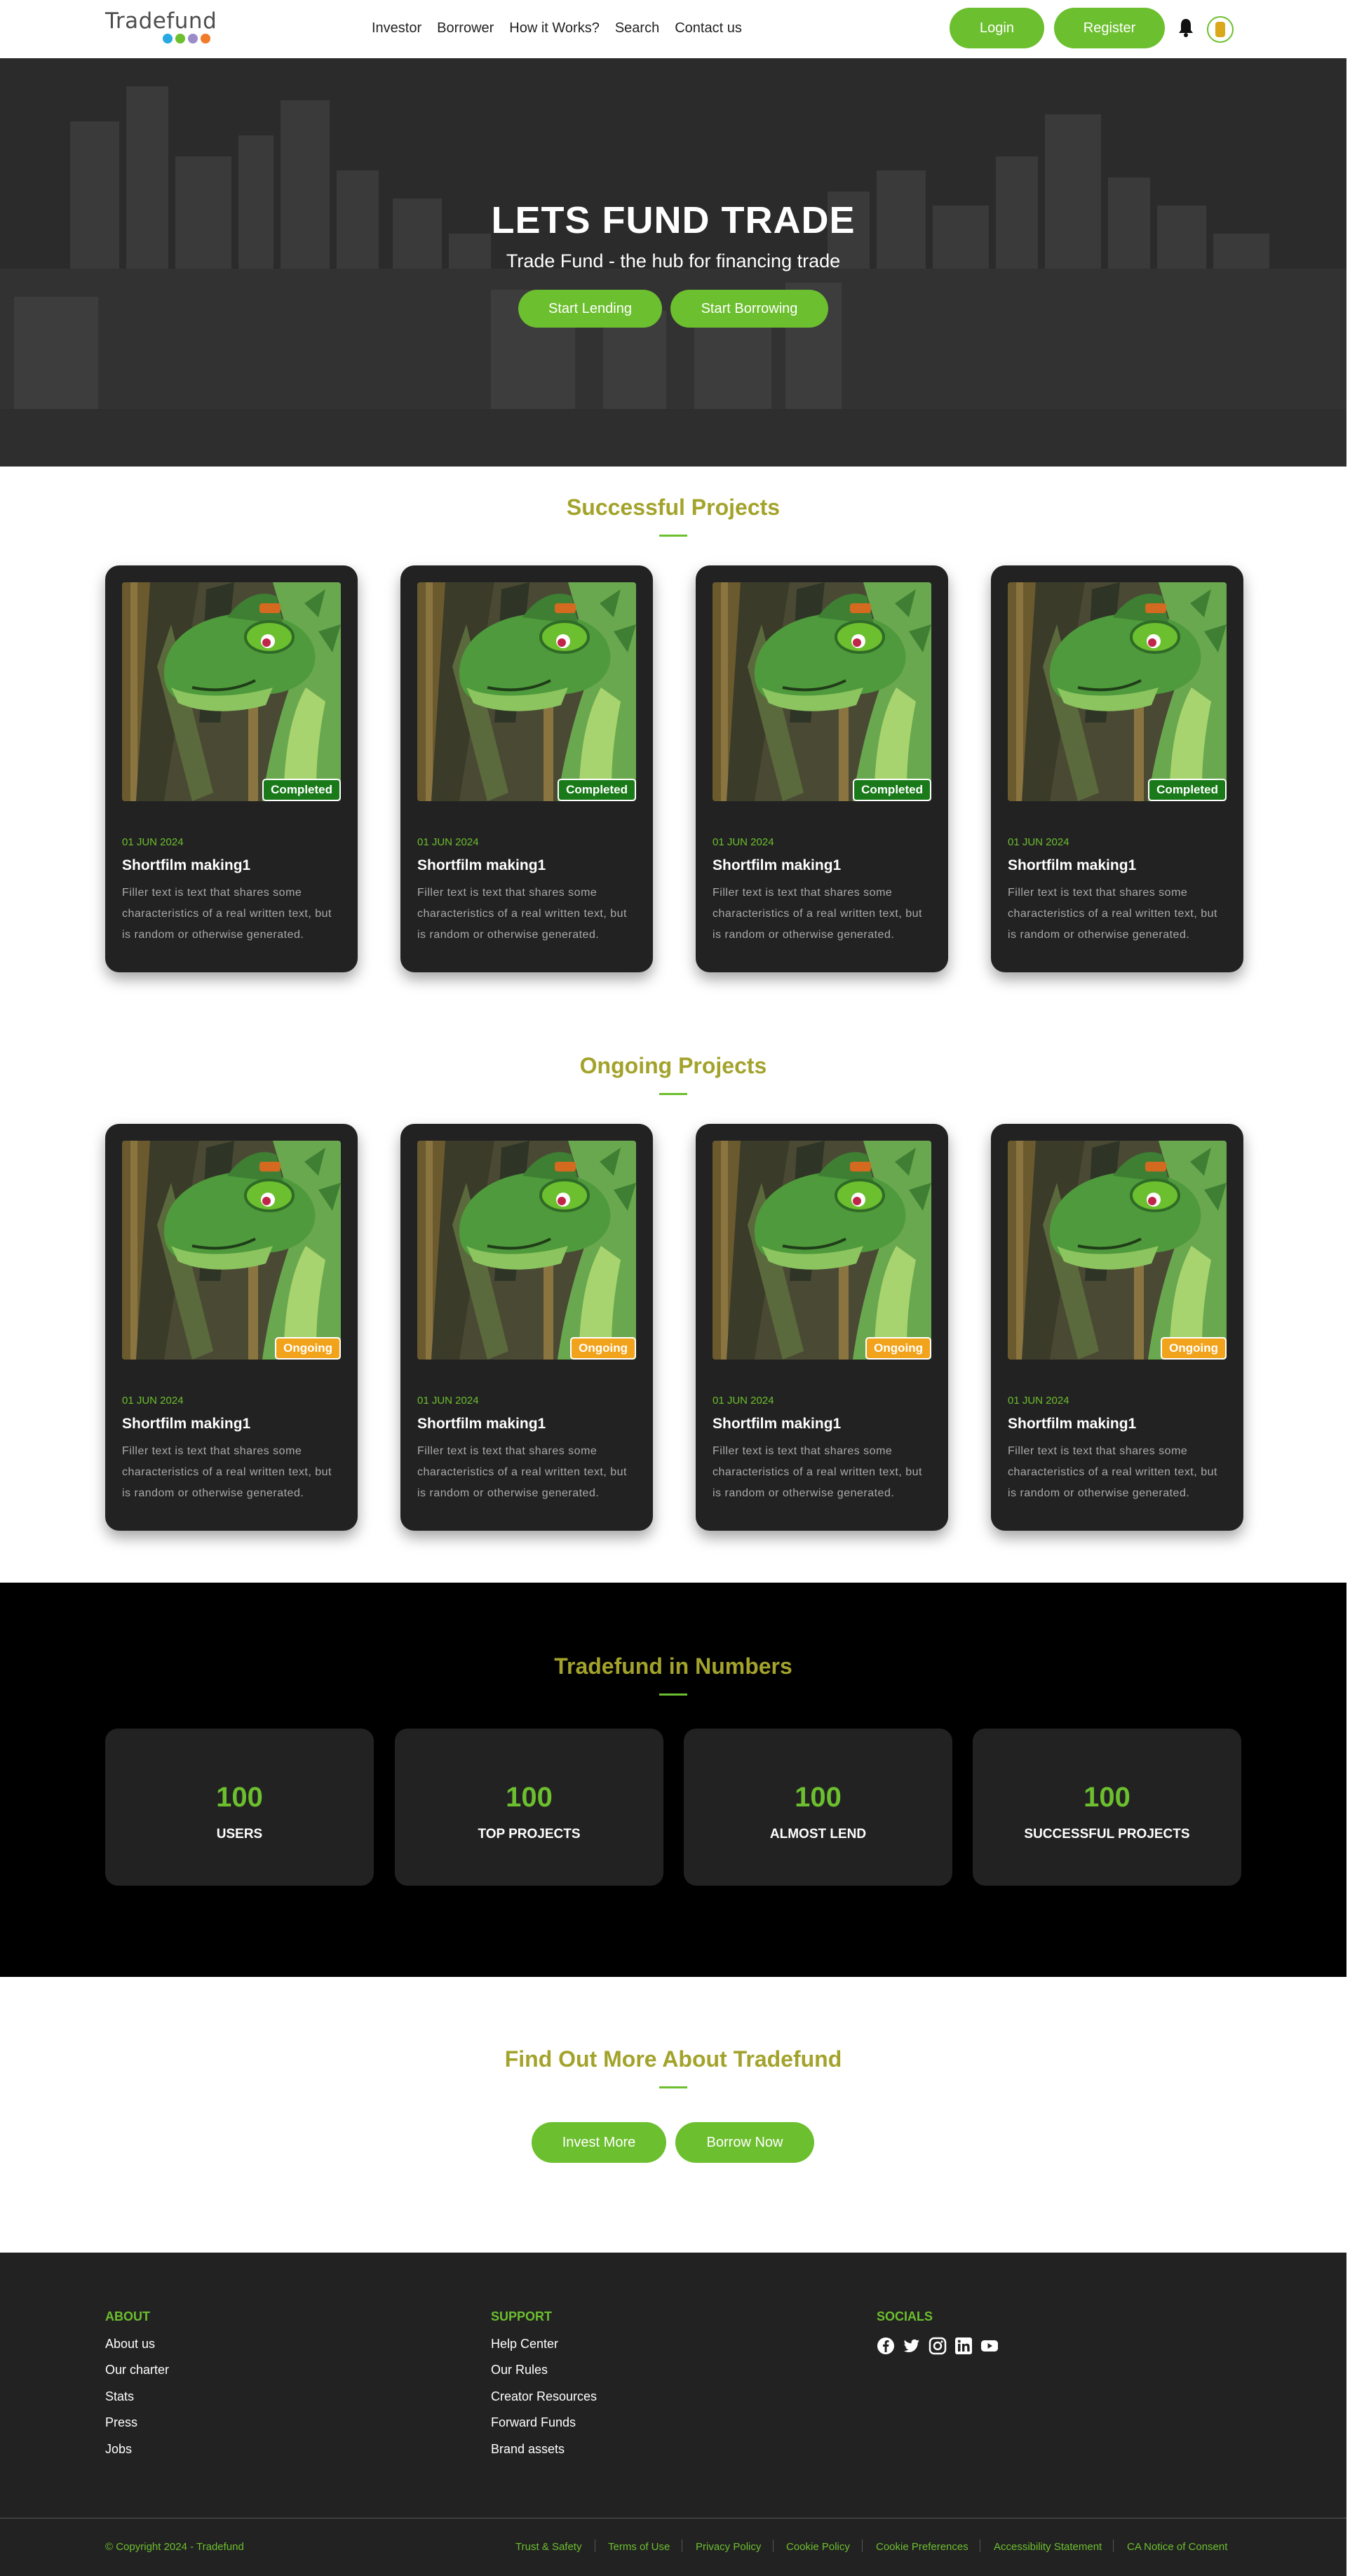 The height and width of the screenshot is (2576, 1357). I want to click on footer-link-our-charter: Our charter, so click(137, 2370).